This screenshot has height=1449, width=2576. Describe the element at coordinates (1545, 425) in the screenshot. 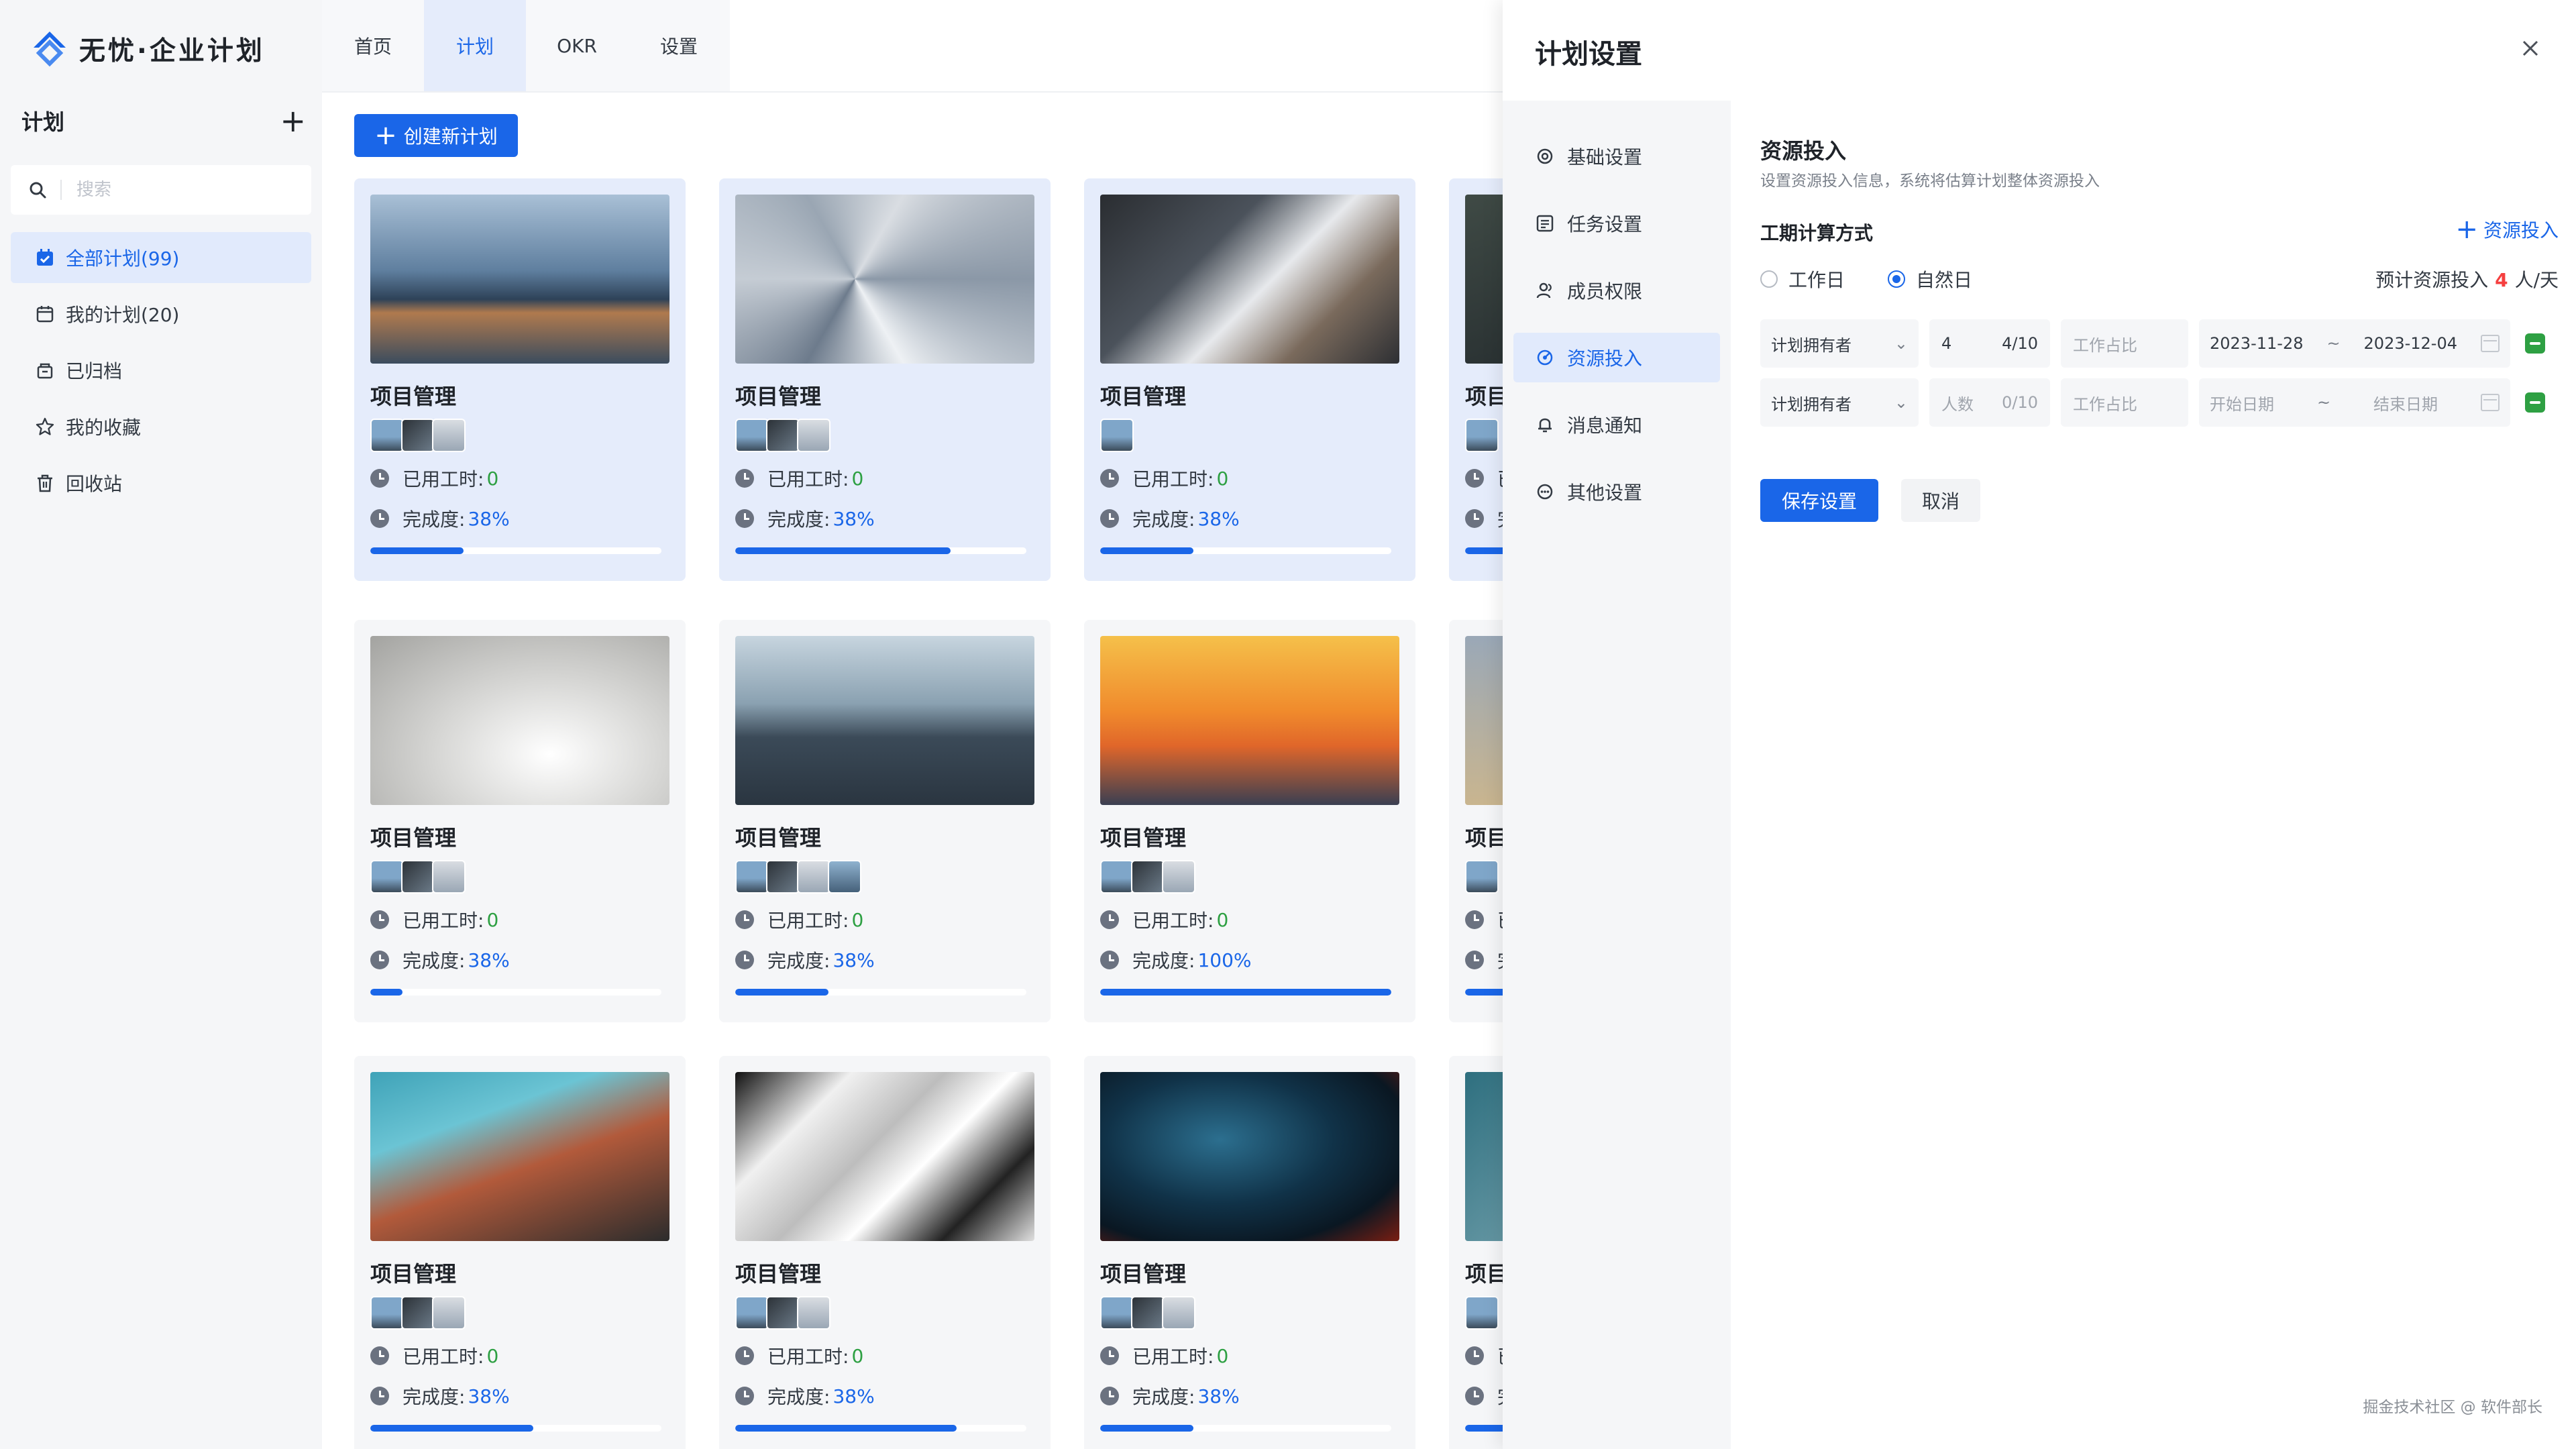

I see `bell-icon` at that location.